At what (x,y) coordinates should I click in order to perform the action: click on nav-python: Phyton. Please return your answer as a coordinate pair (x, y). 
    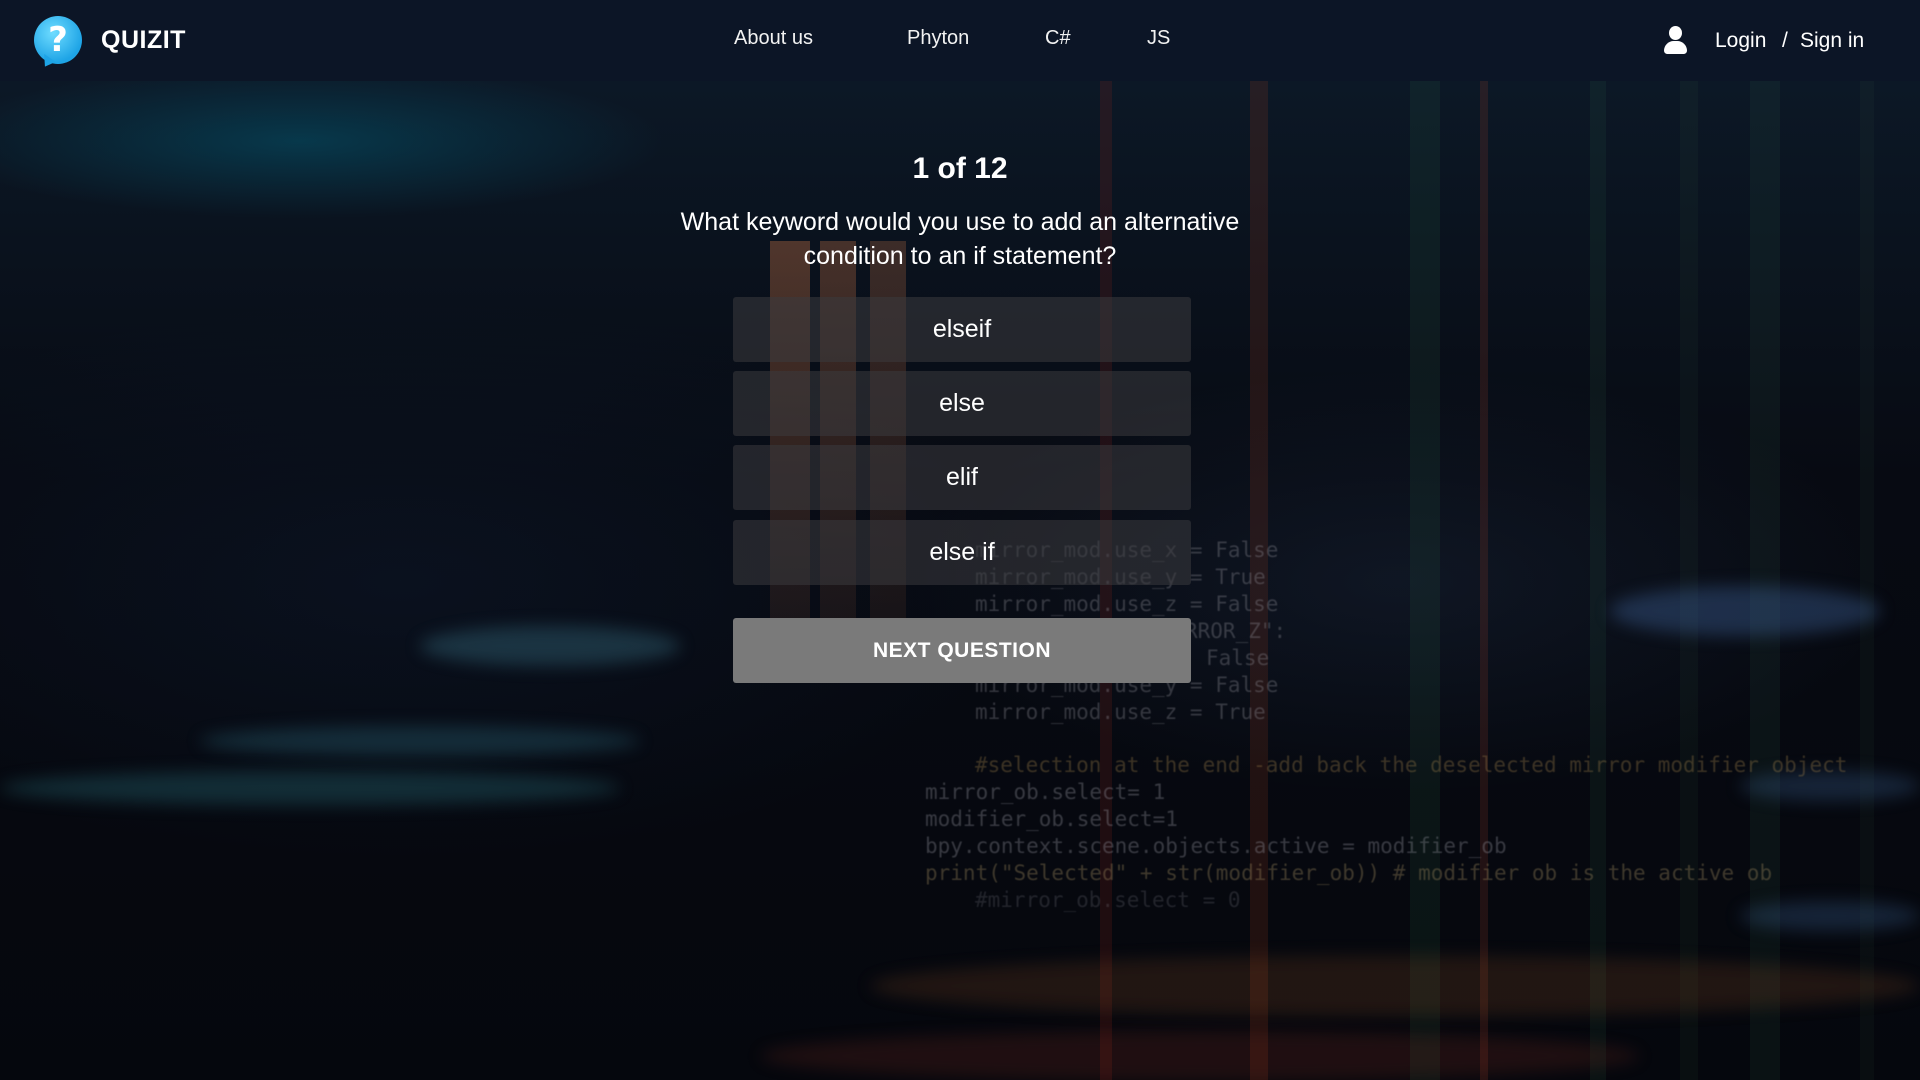
    Looking at the image, I should click on (938, 38).